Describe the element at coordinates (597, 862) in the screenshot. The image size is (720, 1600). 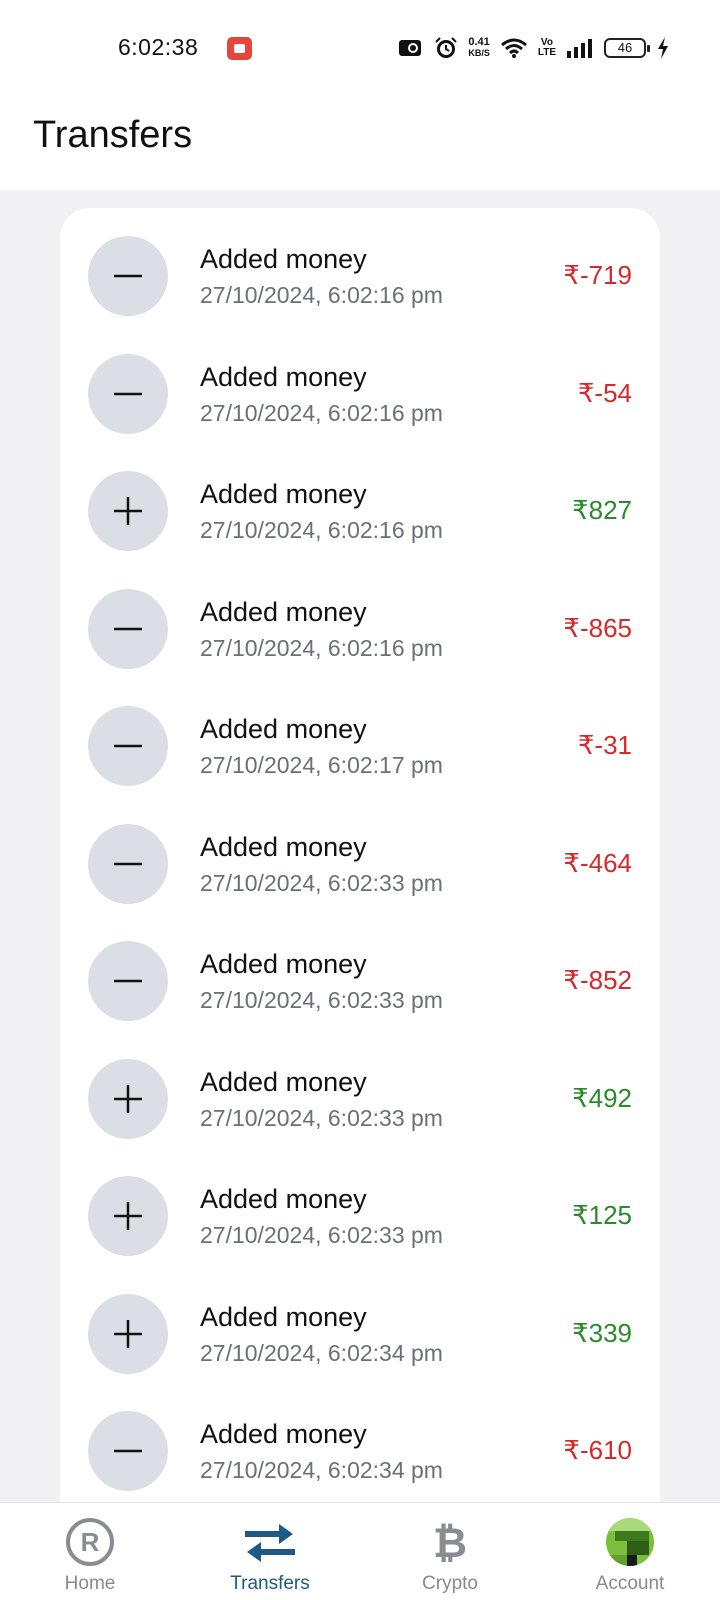
I see `transfer-amount: ₹-464` at that location.